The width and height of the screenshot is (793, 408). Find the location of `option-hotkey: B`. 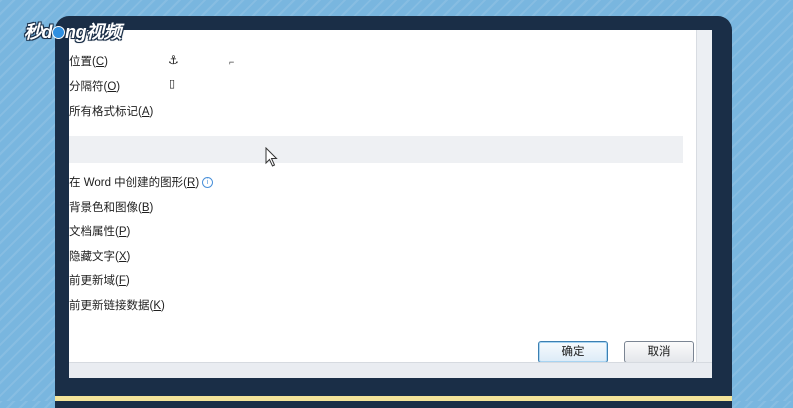

option-hotkey: B is located at coordinates (145, 208).